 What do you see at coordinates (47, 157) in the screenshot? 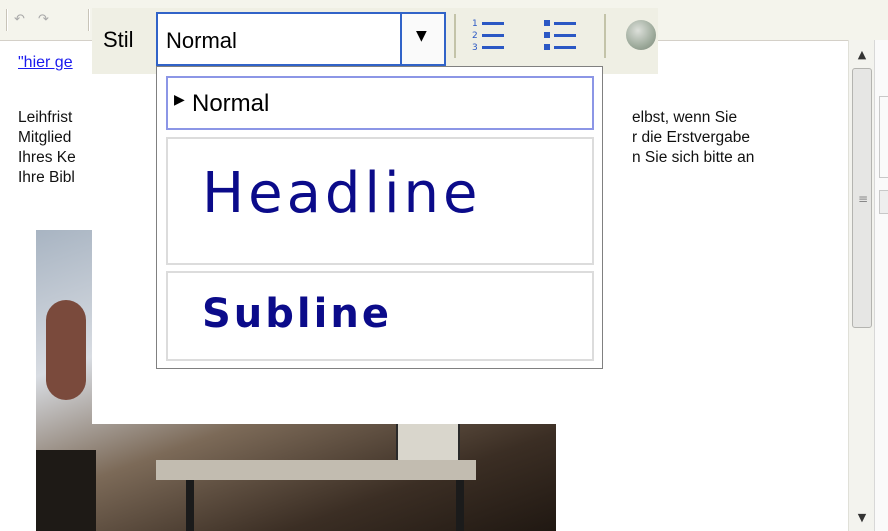
I see `text-line: Ihres Ke` at bounding box center [47, 157].